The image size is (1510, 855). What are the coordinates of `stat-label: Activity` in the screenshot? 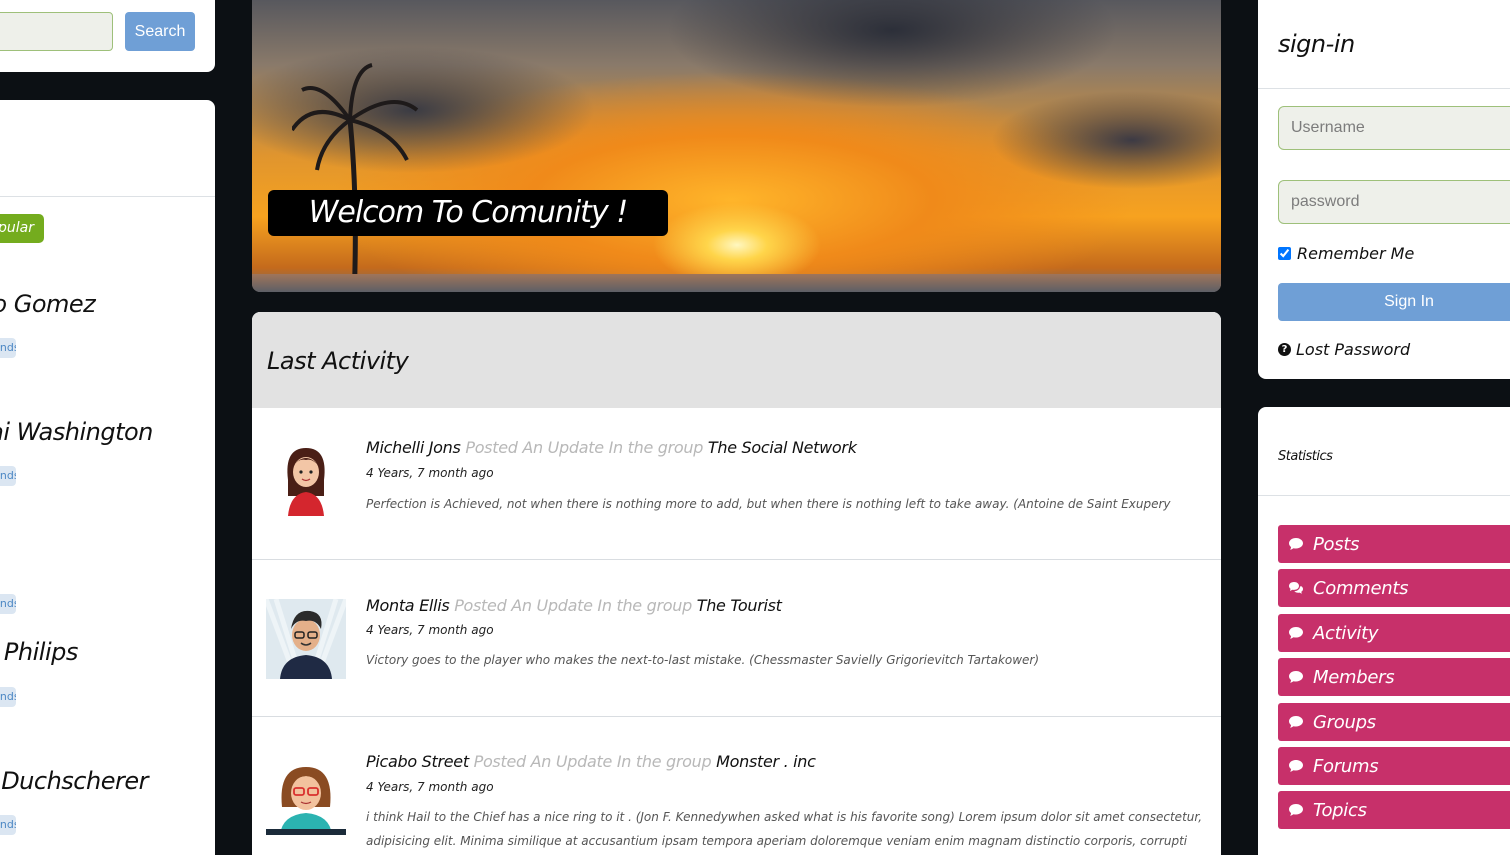 It's located at (1346, 633).